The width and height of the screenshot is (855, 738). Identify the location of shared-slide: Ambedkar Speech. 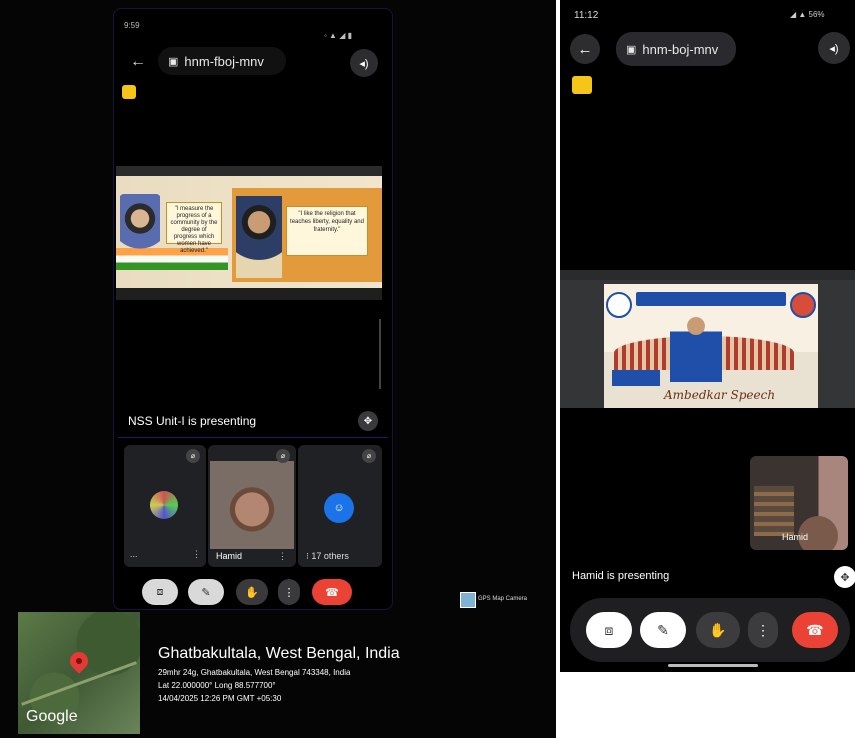
(707, 339).